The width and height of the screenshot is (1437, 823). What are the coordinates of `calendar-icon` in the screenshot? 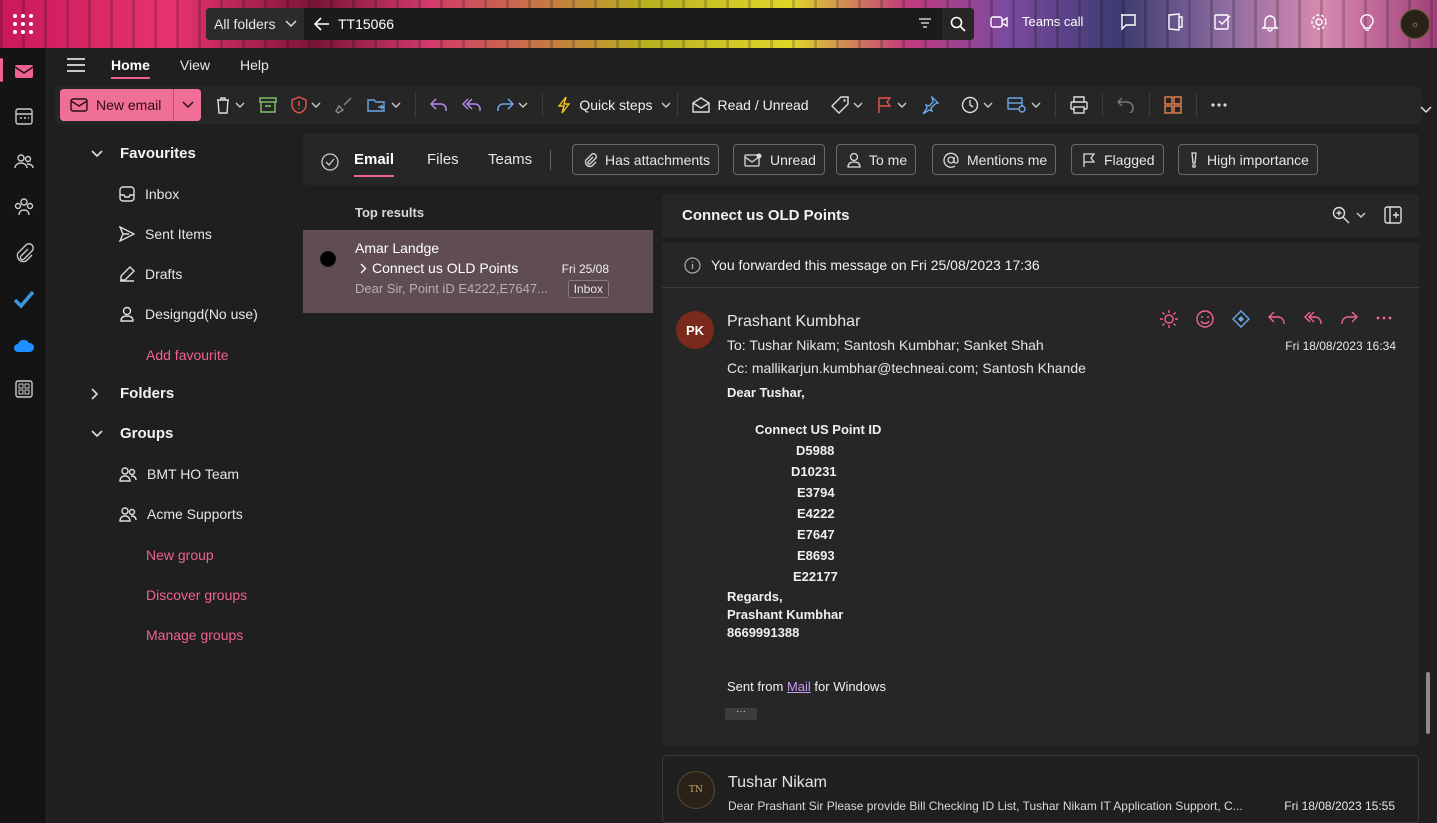 It's located at (24, 116).